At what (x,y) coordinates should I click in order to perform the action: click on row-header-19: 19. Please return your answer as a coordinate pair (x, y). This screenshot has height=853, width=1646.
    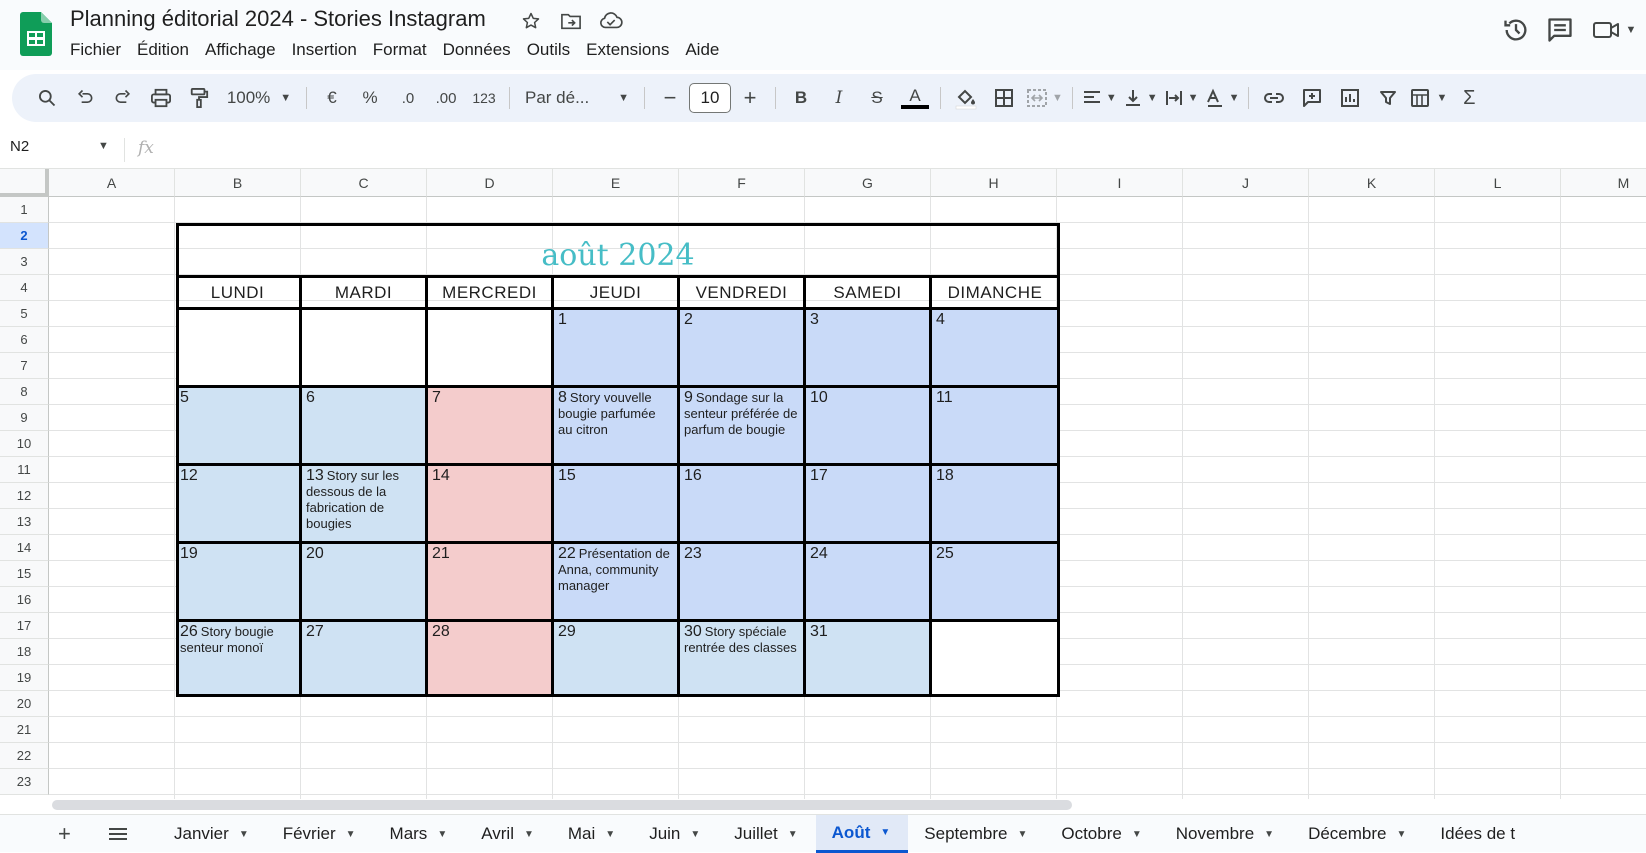
    Looking at the image, I should click on (24, 678).